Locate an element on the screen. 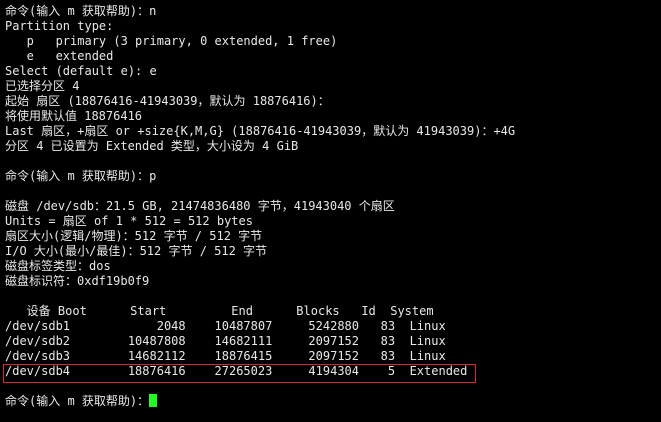 This screenshot has width=661, height=422. partition-row: /dev/sdb1 2048 10487807 5242880 83 Linux is located at coordinates (225, 326).